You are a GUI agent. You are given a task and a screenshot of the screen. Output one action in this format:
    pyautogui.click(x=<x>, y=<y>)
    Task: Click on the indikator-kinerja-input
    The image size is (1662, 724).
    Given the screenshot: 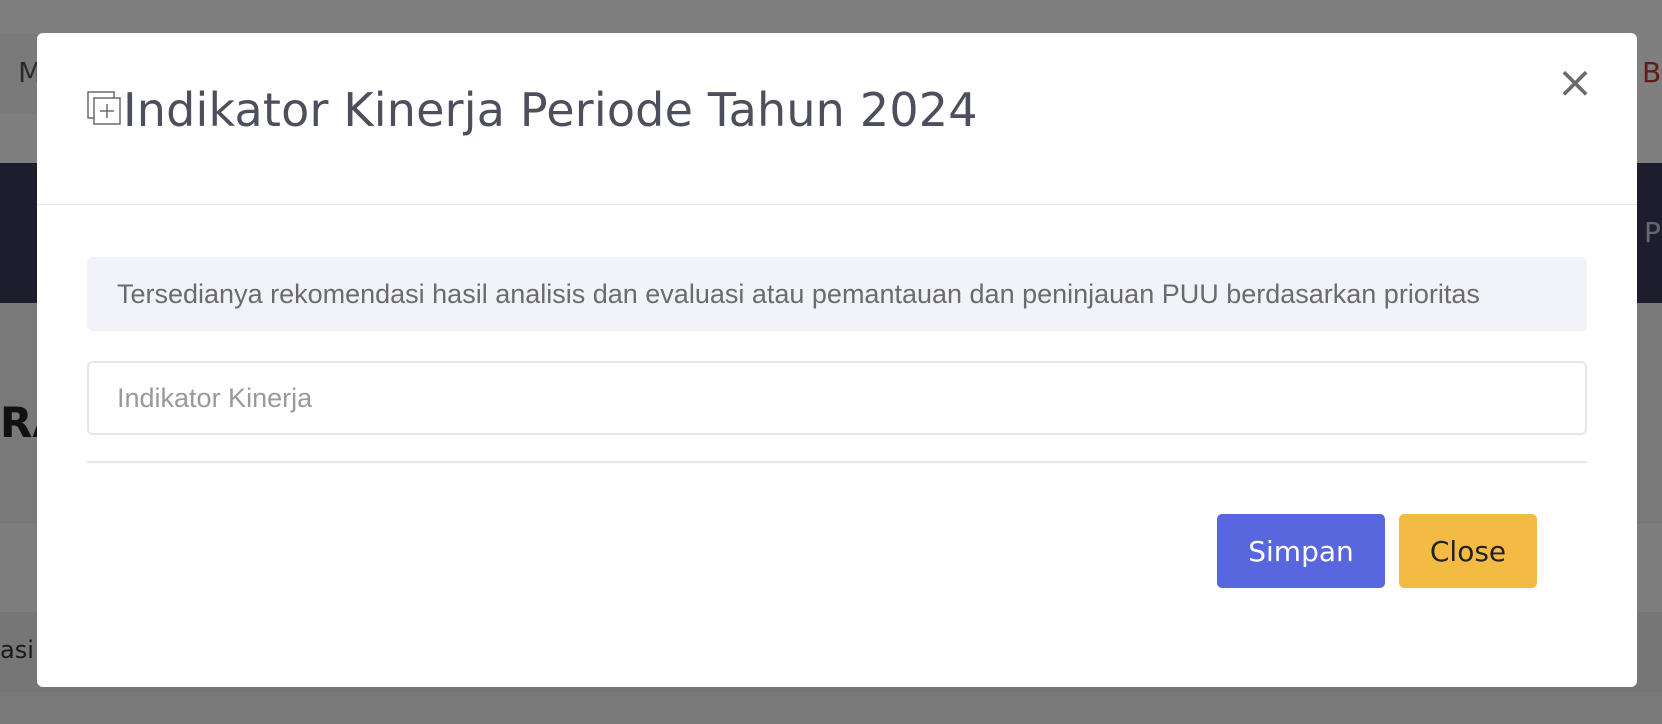 What is the action you would take?
    pyautogui.click(x=837, y=398)
    